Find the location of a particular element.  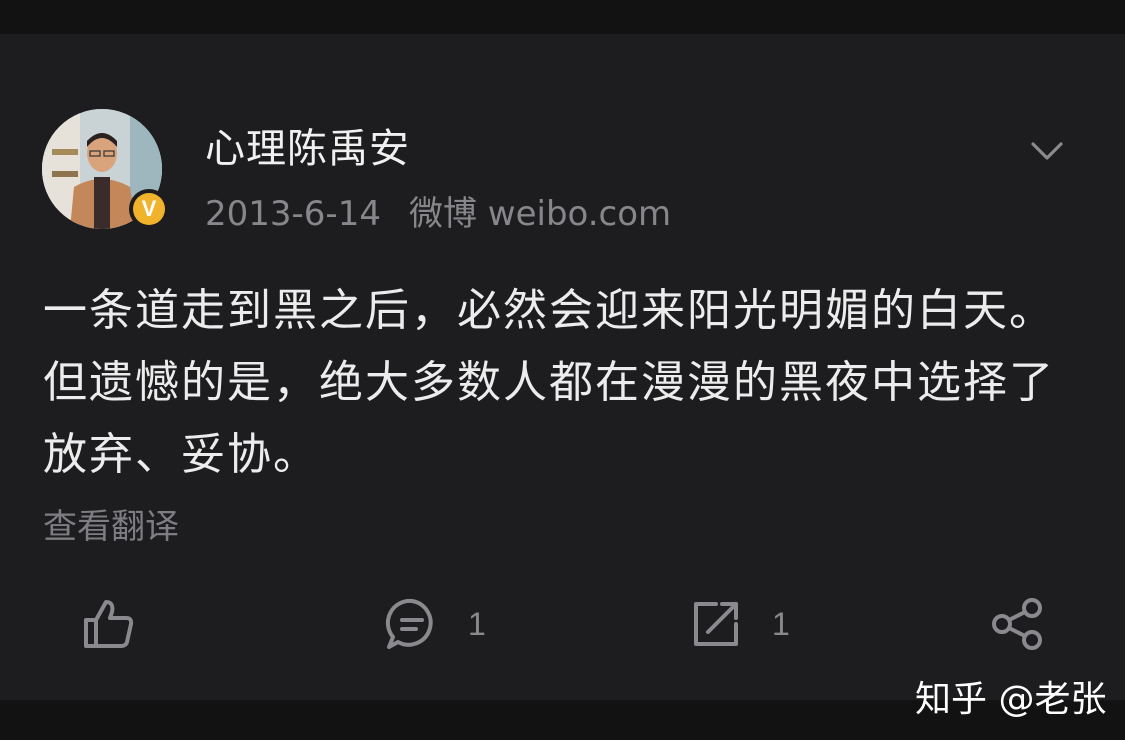

post-source: 微博 weibo.com is located at coordinates (540, 214).